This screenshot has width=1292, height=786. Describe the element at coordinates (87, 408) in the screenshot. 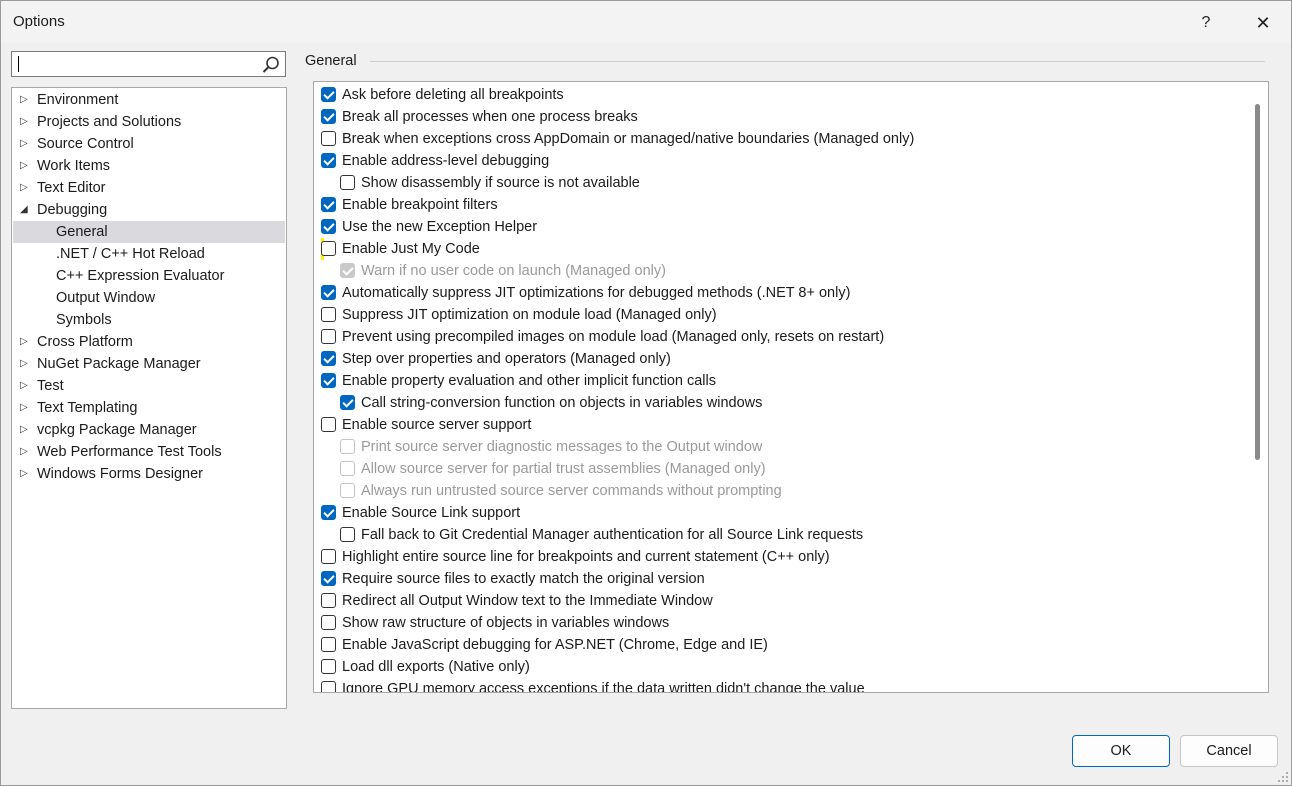

I see `tree-item-label: Text Templating` at that location.